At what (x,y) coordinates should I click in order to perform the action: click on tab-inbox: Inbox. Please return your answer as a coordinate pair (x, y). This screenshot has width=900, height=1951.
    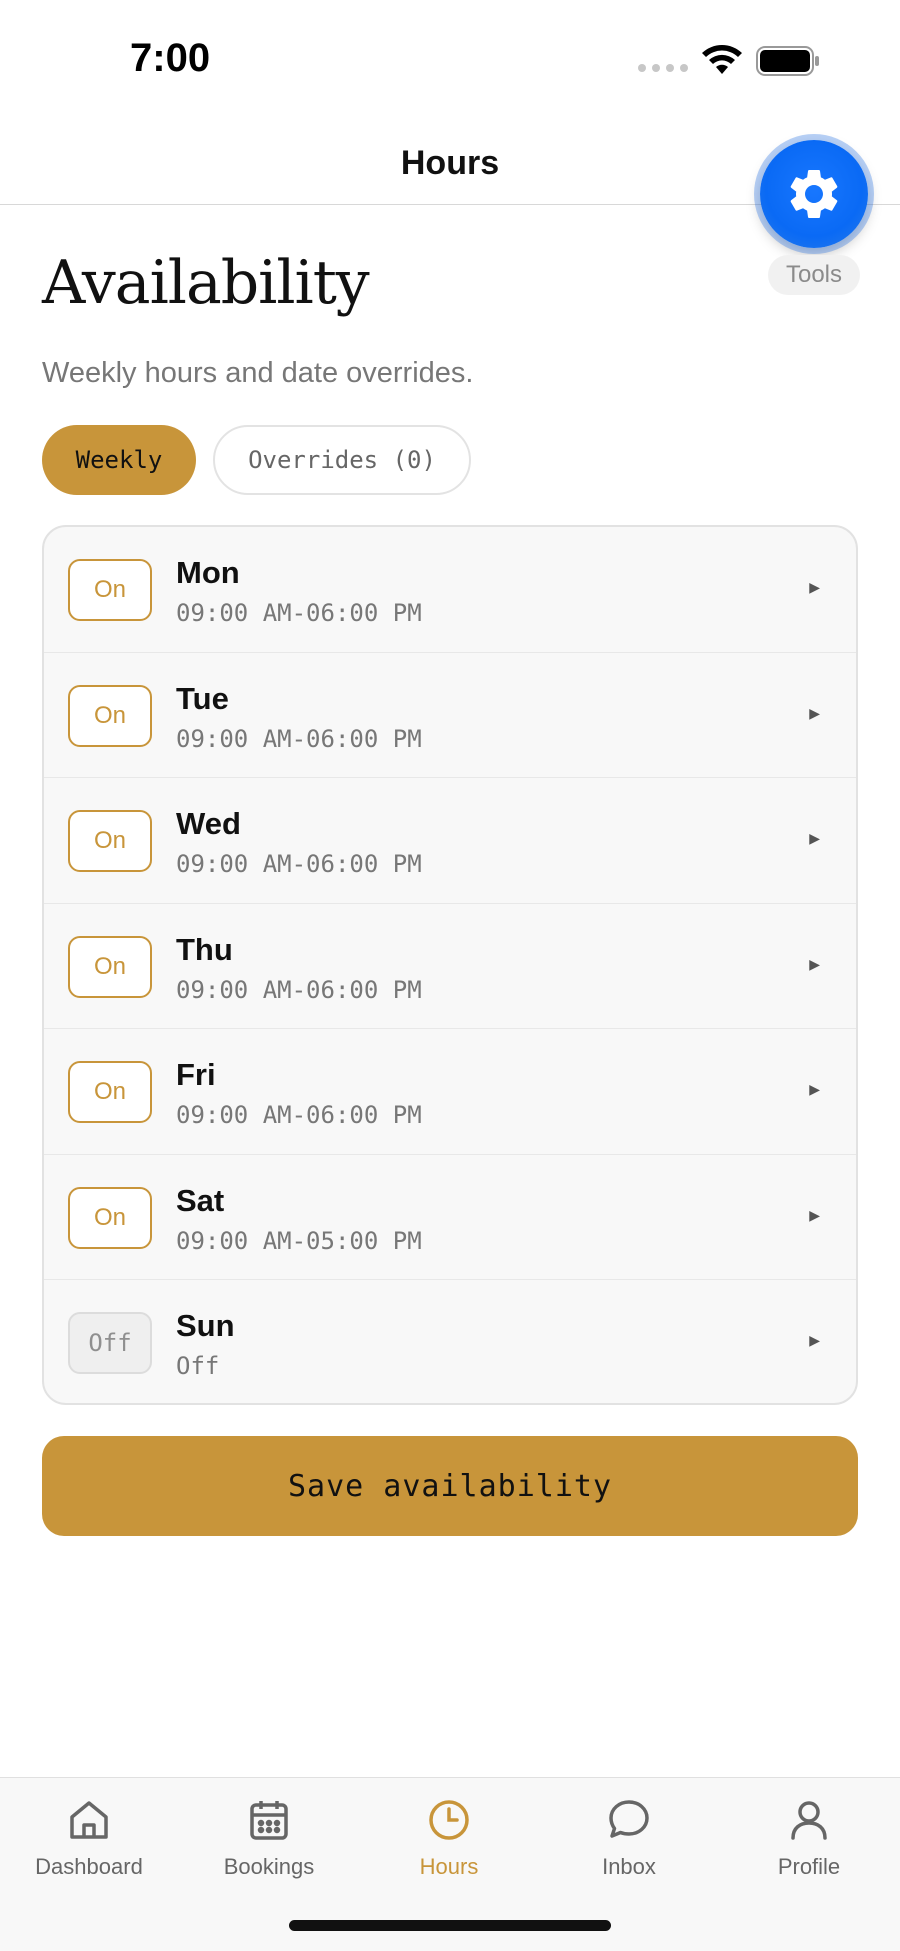
    Looking at the image, I should click on (629, 1838).